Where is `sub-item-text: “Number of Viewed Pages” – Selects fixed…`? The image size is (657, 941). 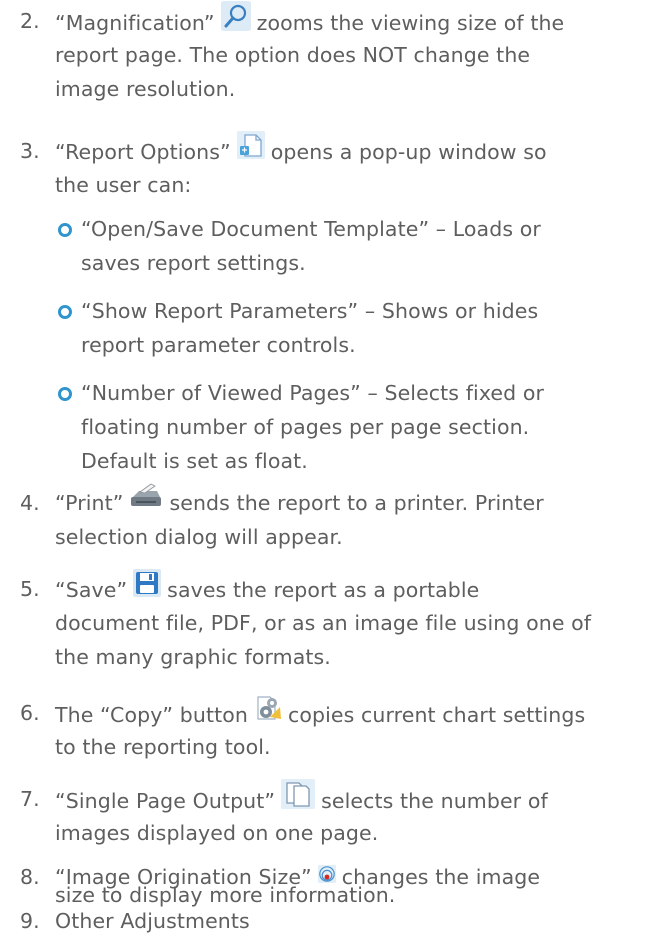 sub-item-text: “Number of Viewed Pages” – Selects fixed… is located at coordinates (313, 393).